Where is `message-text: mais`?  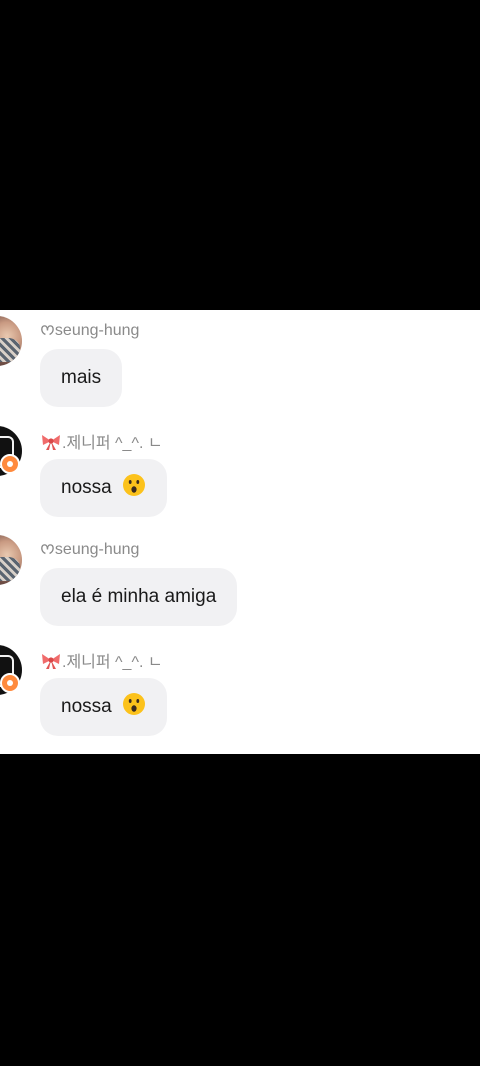
message-text: mais is located at coordinates (81, 377).